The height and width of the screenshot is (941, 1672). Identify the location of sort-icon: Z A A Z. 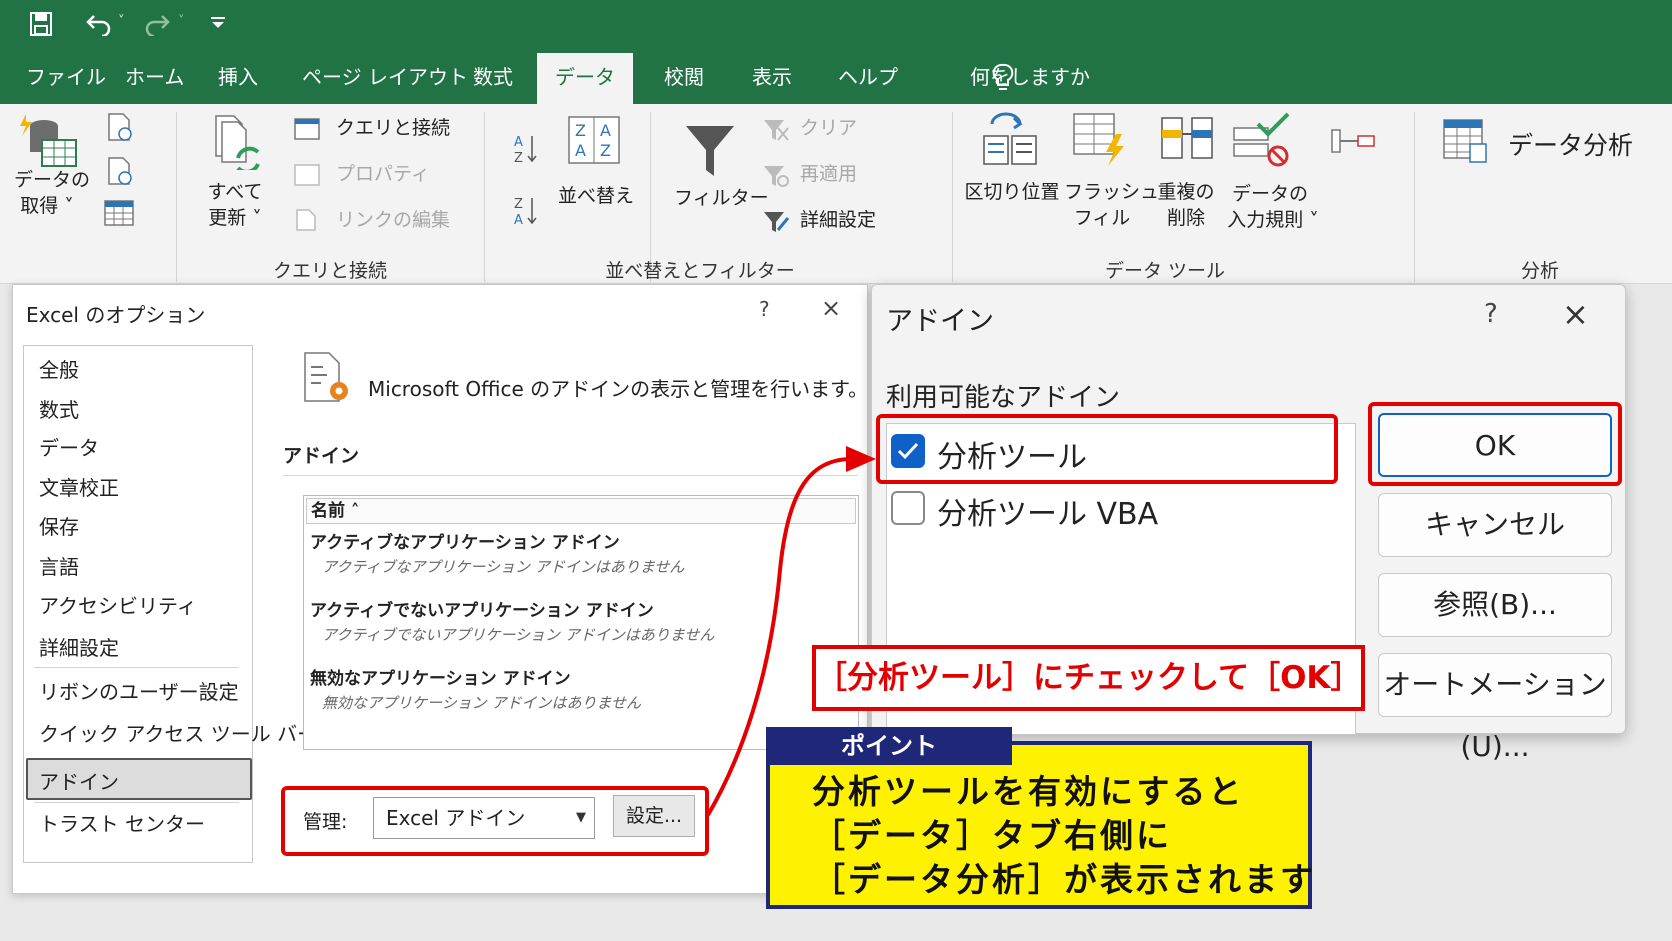
(594, 140).